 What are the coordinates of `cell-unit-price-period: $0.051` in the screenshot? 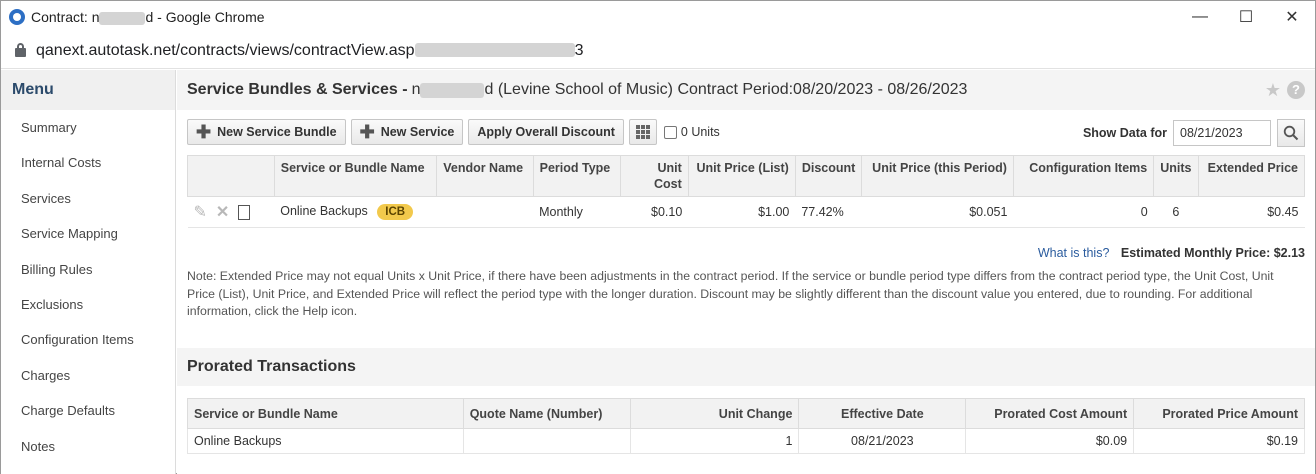 It's located at (937, 212).